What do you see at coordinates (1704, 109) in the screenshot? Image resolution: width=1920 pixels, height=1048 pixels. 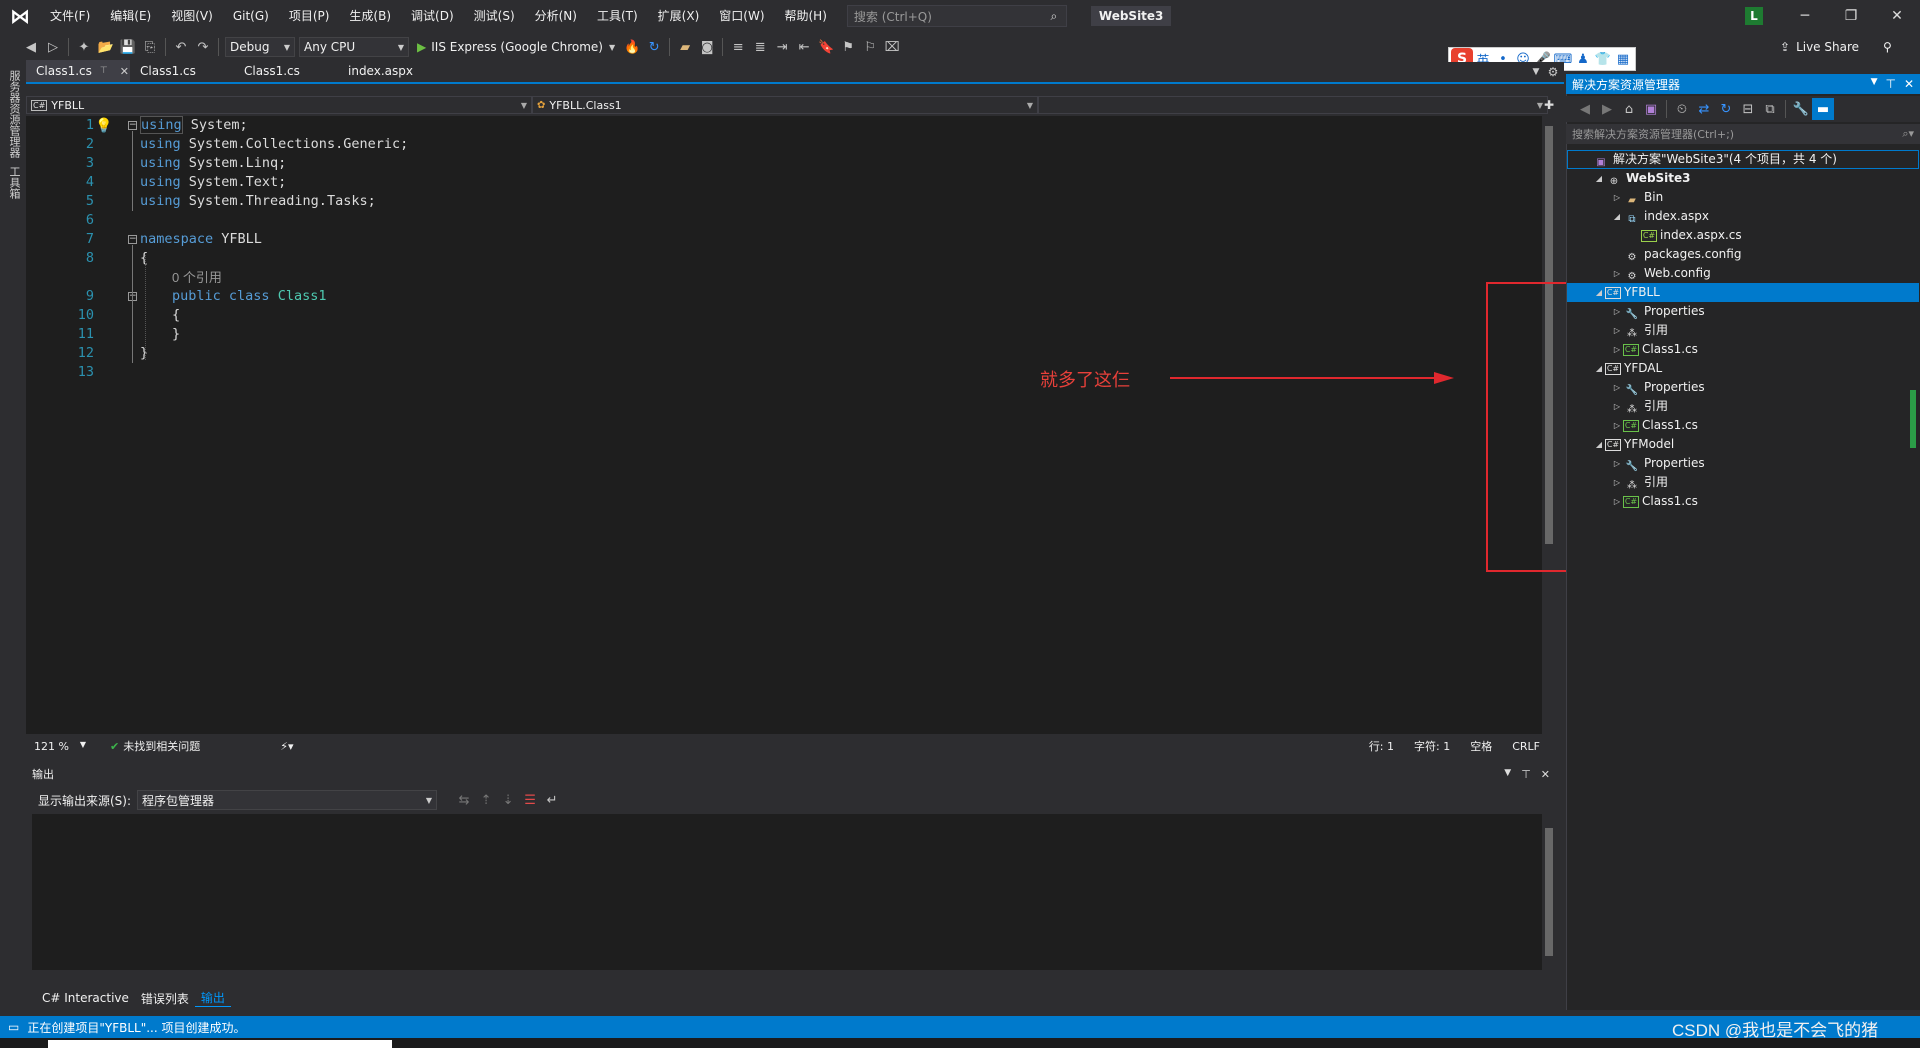 I see `sync-icon: ⇄` at bounding box center [1704, 109].